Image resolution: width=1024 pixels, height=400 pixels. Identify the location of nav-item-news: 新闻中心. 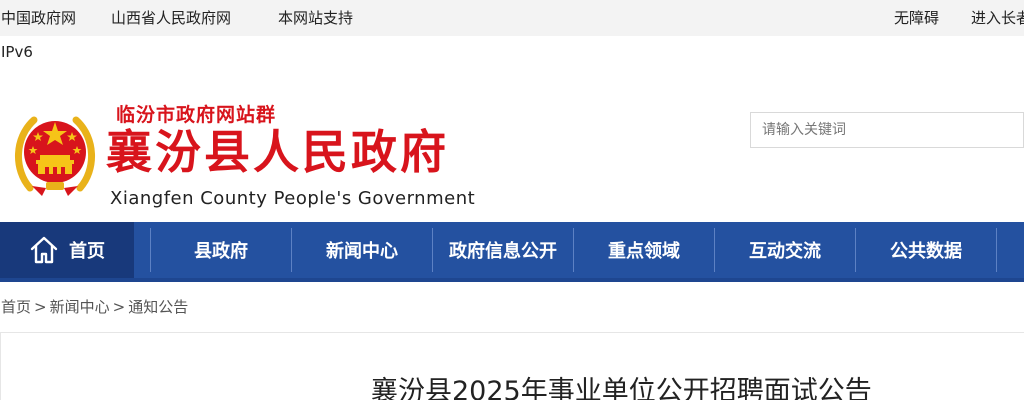
(362, 250).